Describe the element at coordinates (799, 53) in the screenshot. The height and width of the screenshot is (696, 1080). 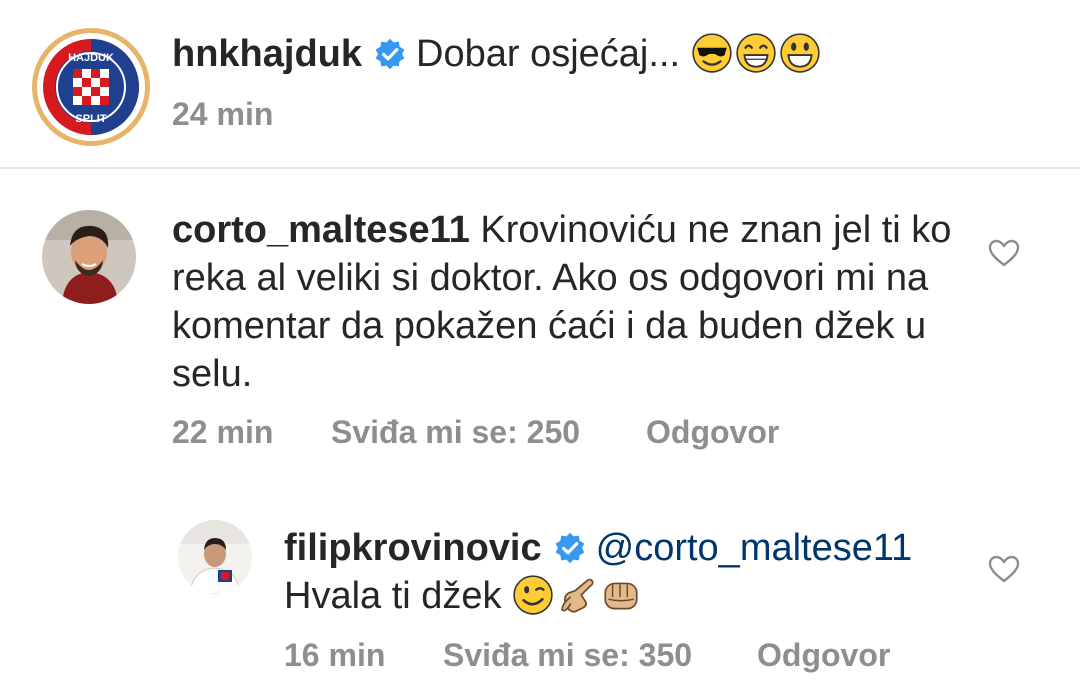
I see `grinning-face-big-eyes-icon` at that location.